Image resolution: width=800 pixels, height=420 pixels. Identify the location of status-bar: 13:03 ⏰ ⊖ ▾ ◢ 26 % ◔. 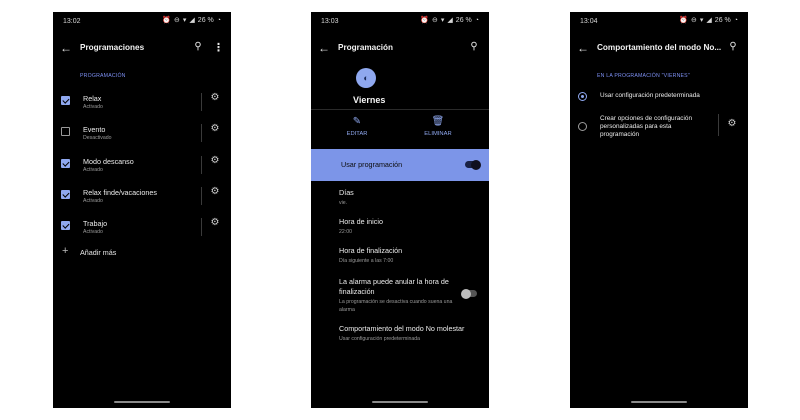
(400, 22).